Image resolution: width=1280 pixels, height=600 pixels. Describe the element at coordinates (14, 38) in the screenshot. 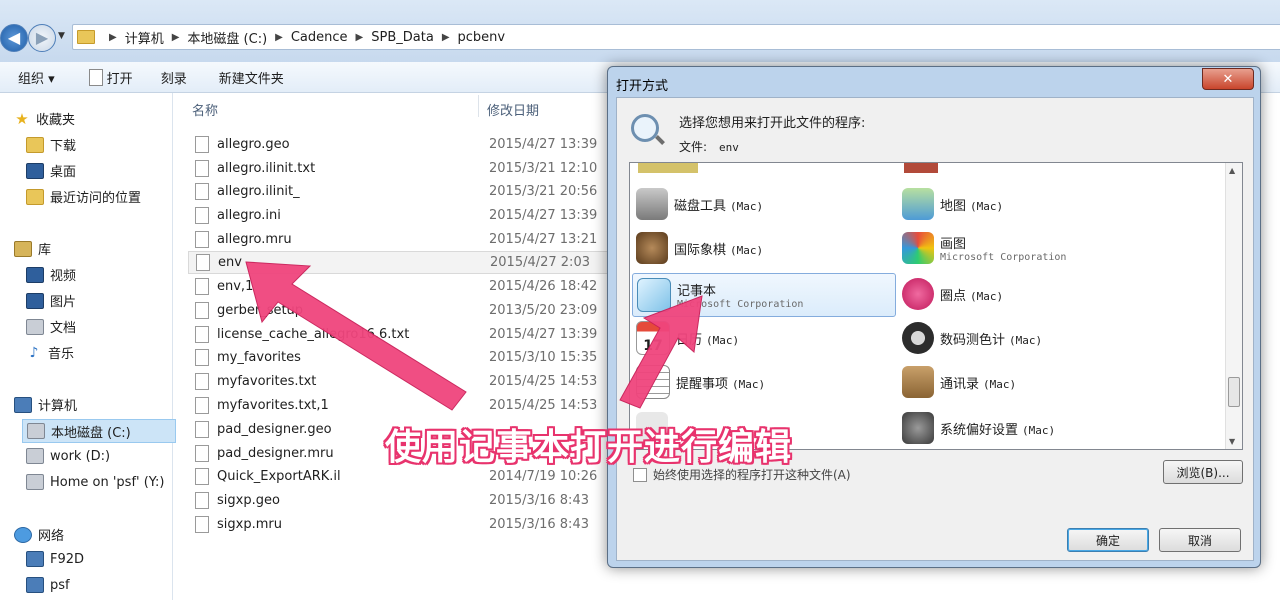

I see `back-button: ◀` at that location.